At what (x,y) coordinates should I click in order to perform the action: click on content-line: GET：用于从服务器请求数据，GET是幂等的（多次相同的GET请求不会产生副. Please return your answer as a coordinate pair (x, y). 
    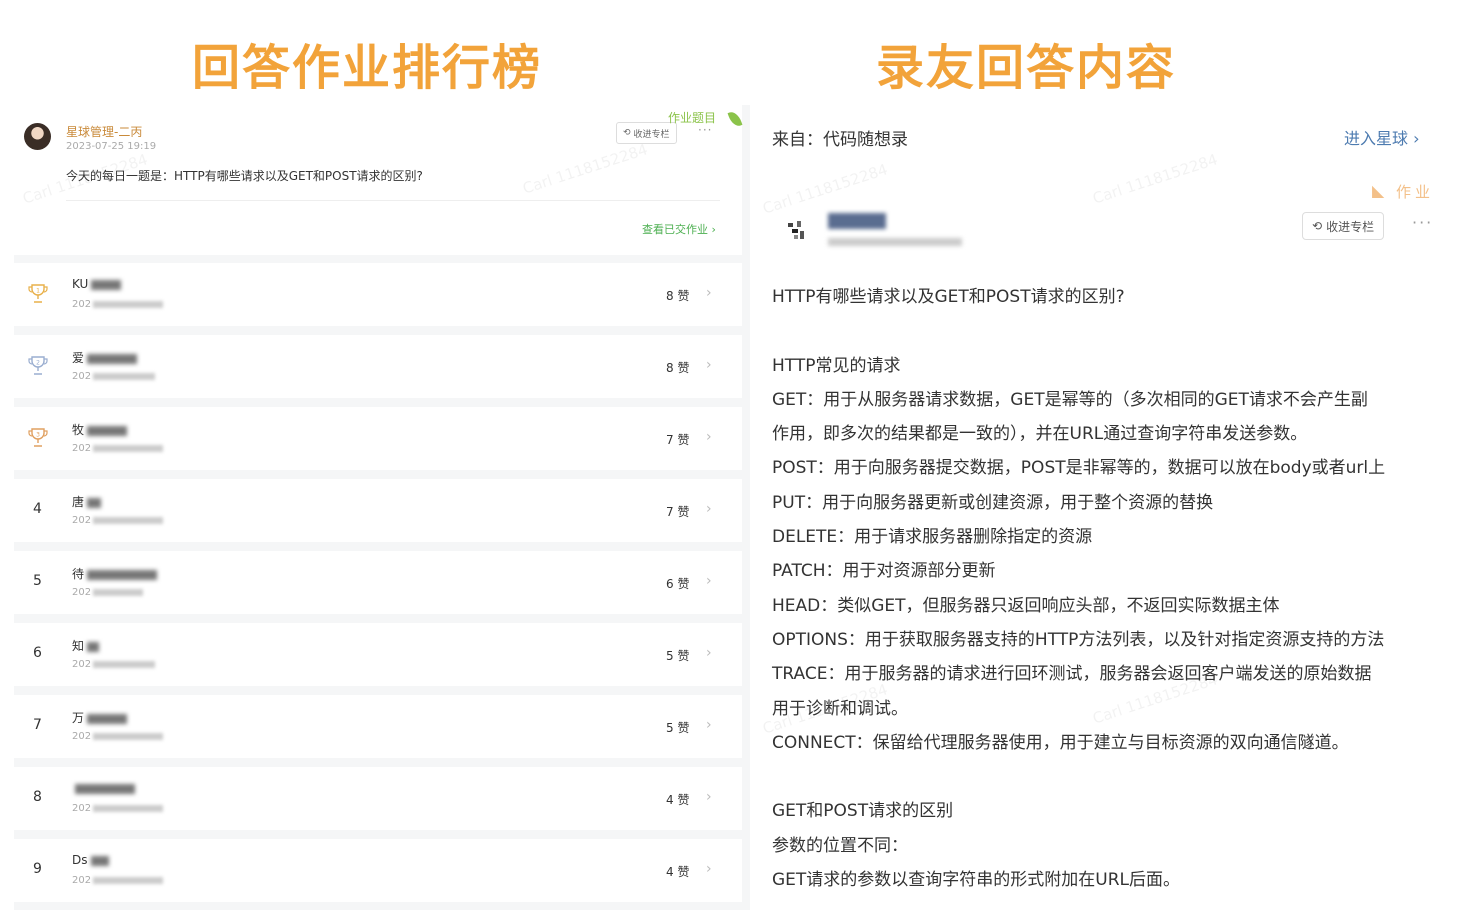
    Looking at the image, I should click on (1070, 399).